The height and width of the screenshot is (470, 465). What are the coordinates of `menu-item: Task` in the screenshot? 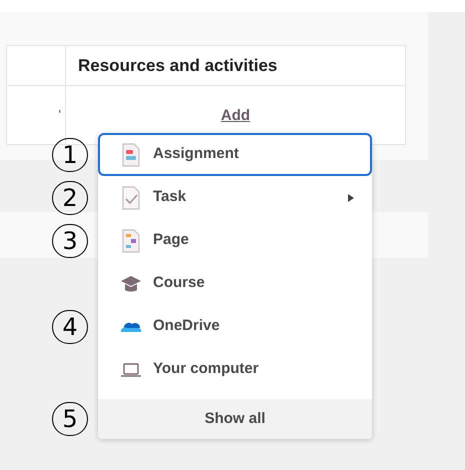 It's located at (235, 197).